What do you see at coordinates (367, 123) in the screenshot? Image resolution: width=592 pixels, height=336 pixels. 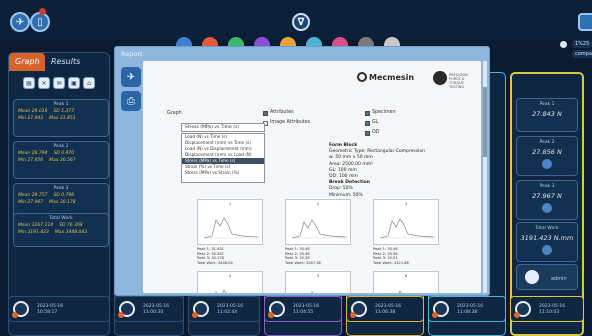 I see `gl-checkbox` at bounding box center [367, 123].